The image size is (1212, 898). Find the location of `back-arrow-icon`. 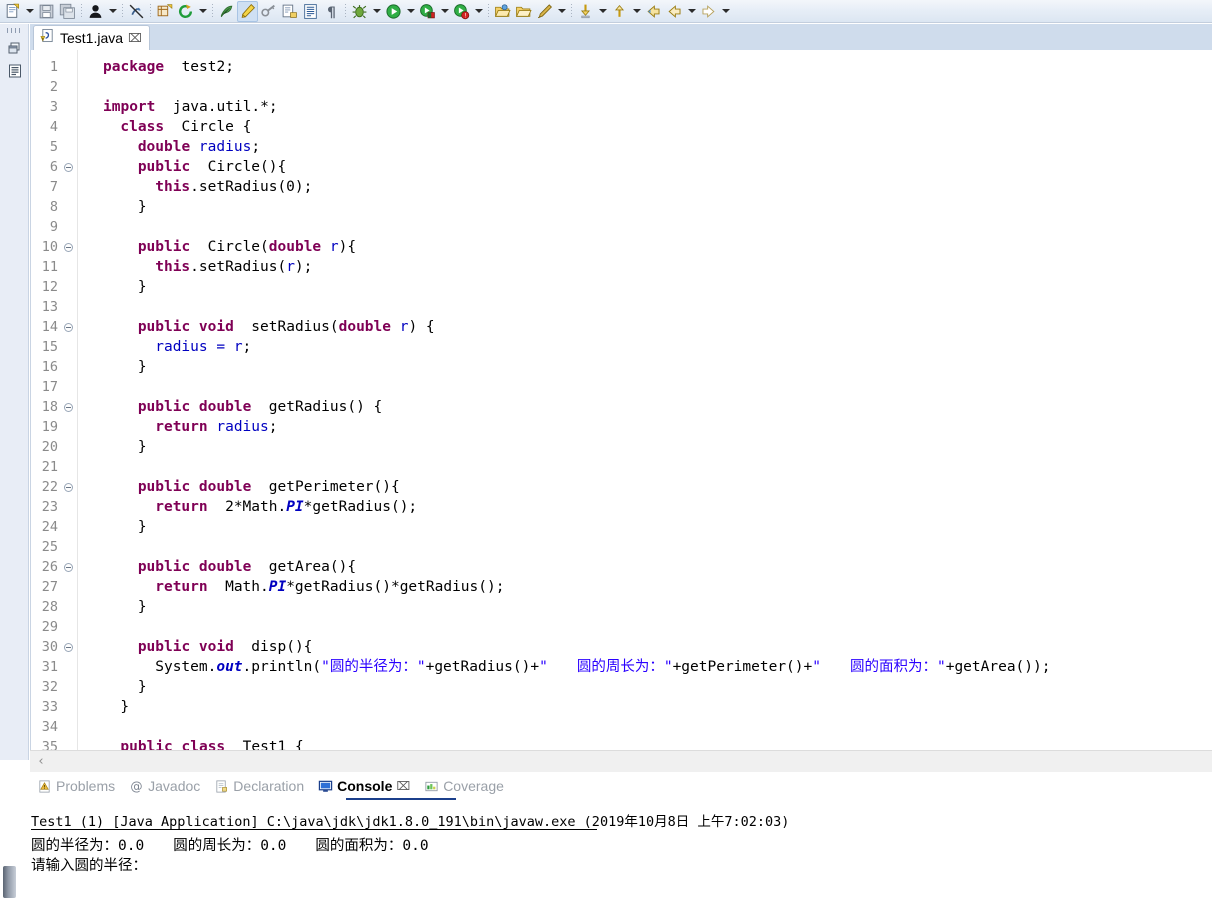

back-arrow-icon is located at coordinates (653, 11).